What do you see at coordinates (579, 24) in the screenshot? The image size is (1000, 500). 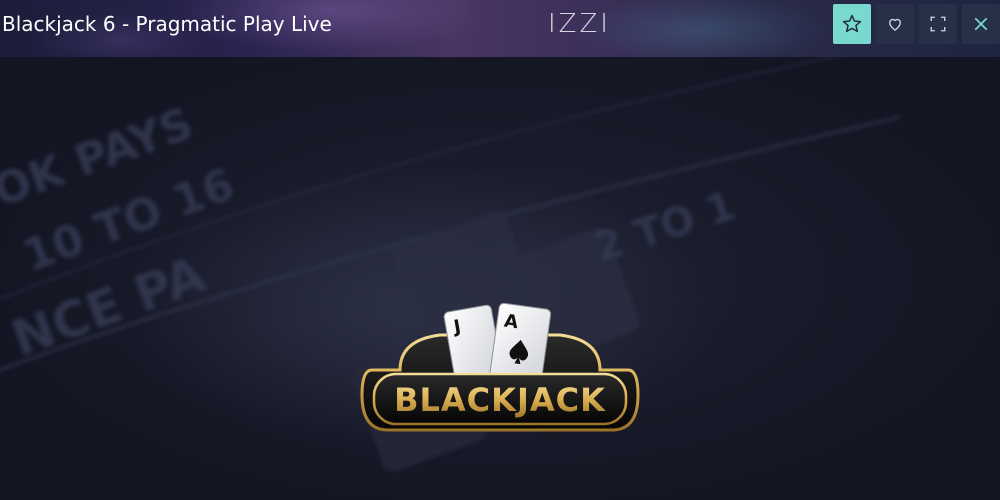 I see `brand-logo: IZZI` at bounding box center [579, 24].